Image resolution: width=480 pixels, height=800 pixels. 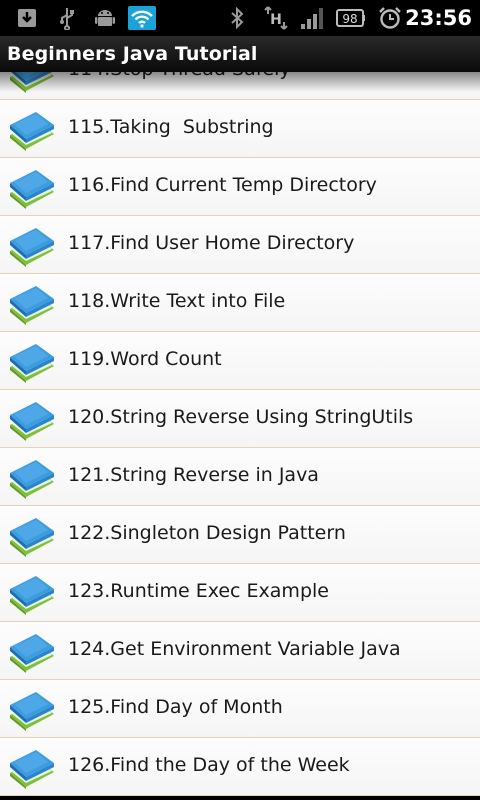 What do you see at coordinates (234, 649) in the screenshot?
I see `list-item-label: 124.Get Environment Variable Java` at bounding box center [234, 649].